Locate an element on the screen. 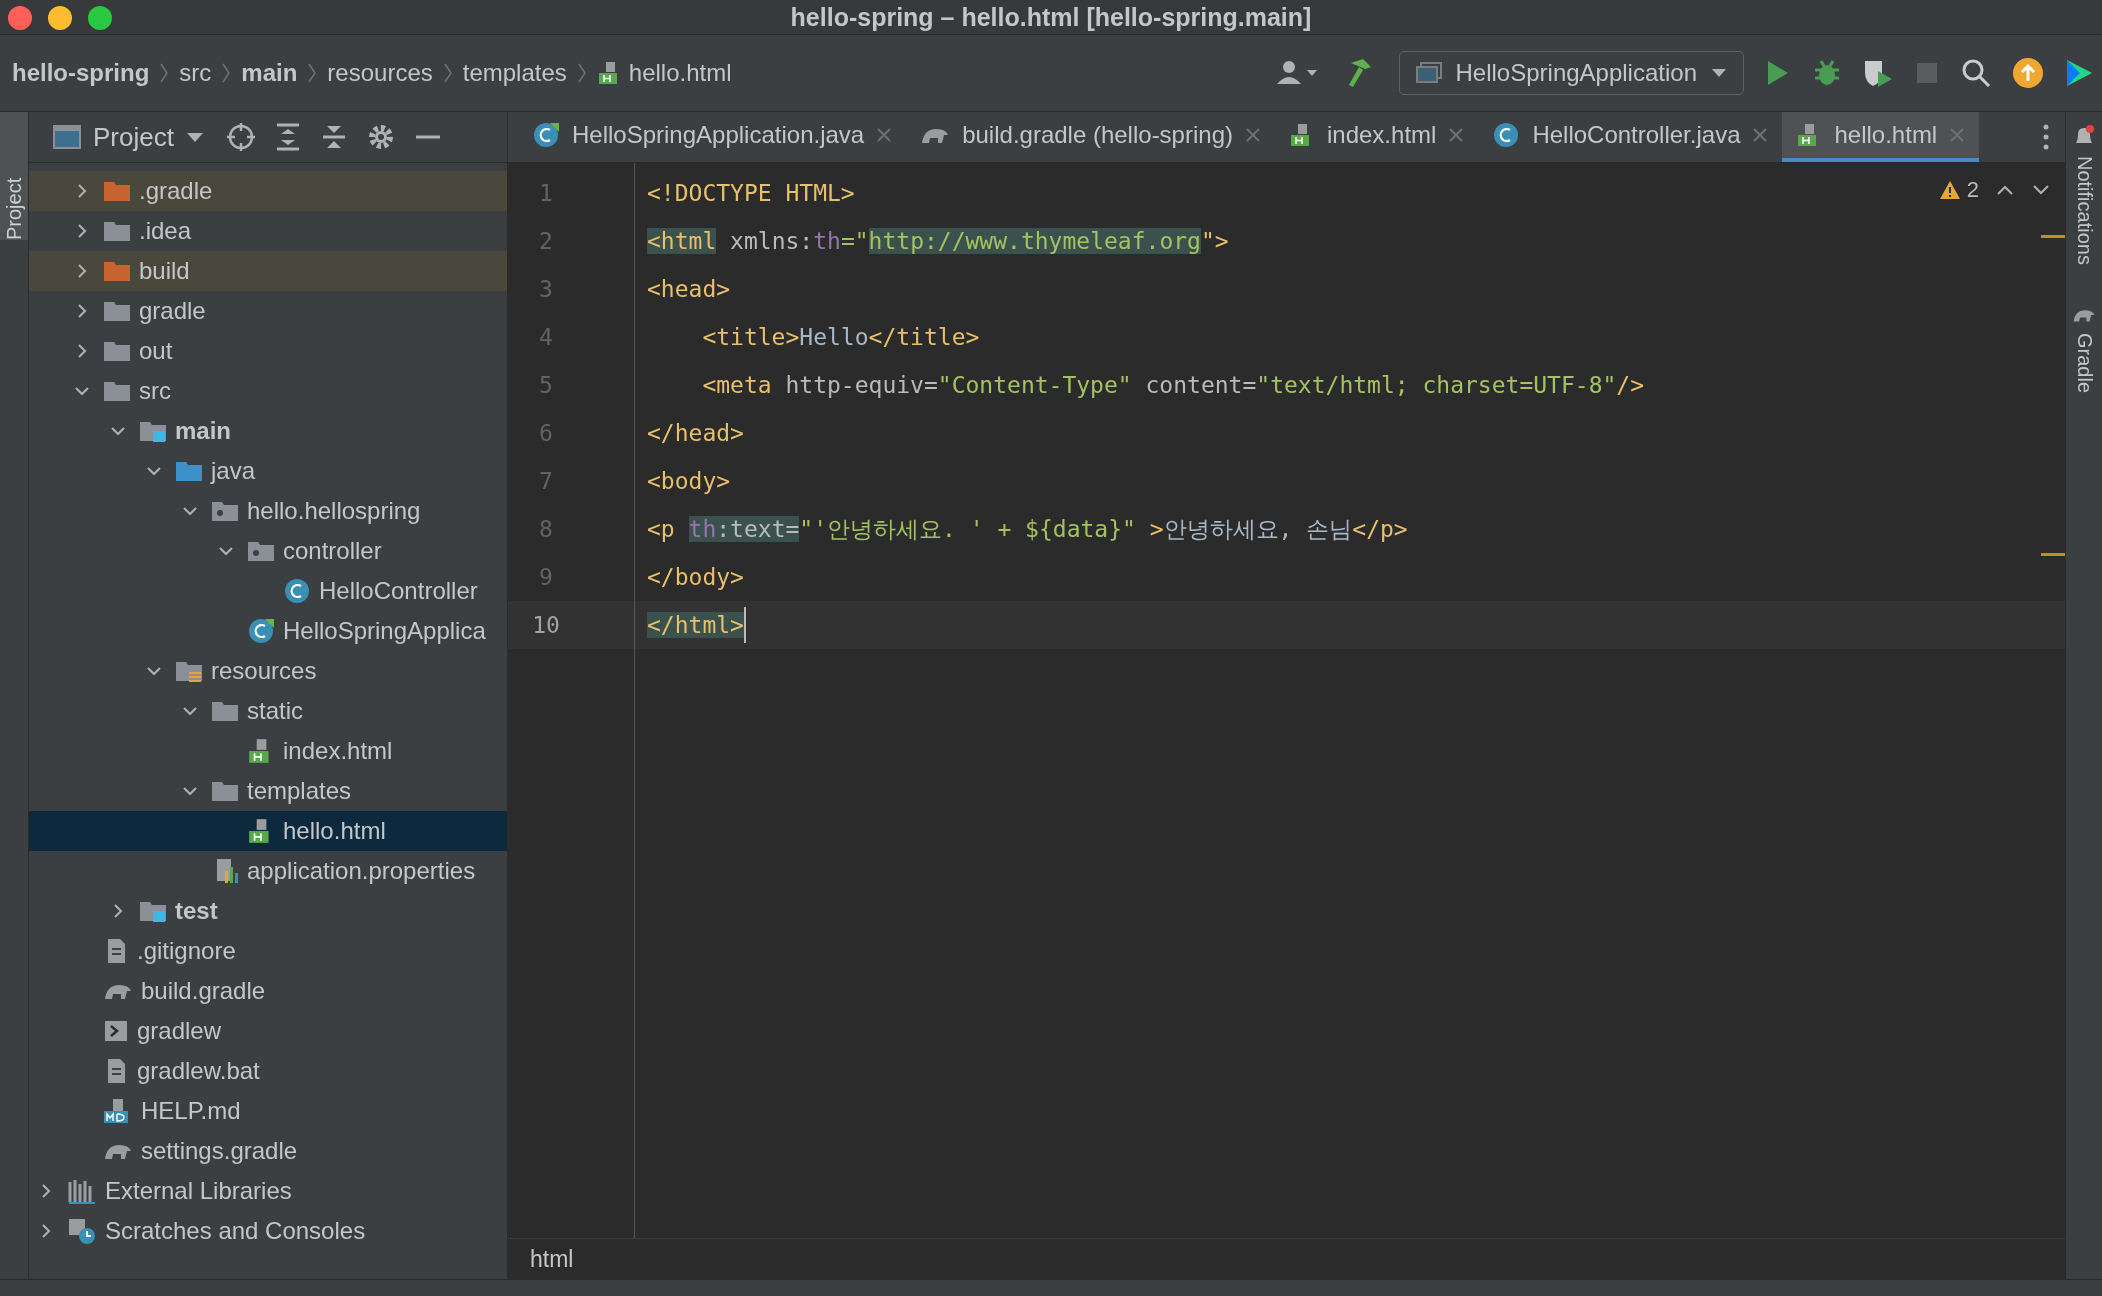 The height and width of the screenshot is (1296, 2102). breadcrumb: hello.html is located at coordinates (664, 73).